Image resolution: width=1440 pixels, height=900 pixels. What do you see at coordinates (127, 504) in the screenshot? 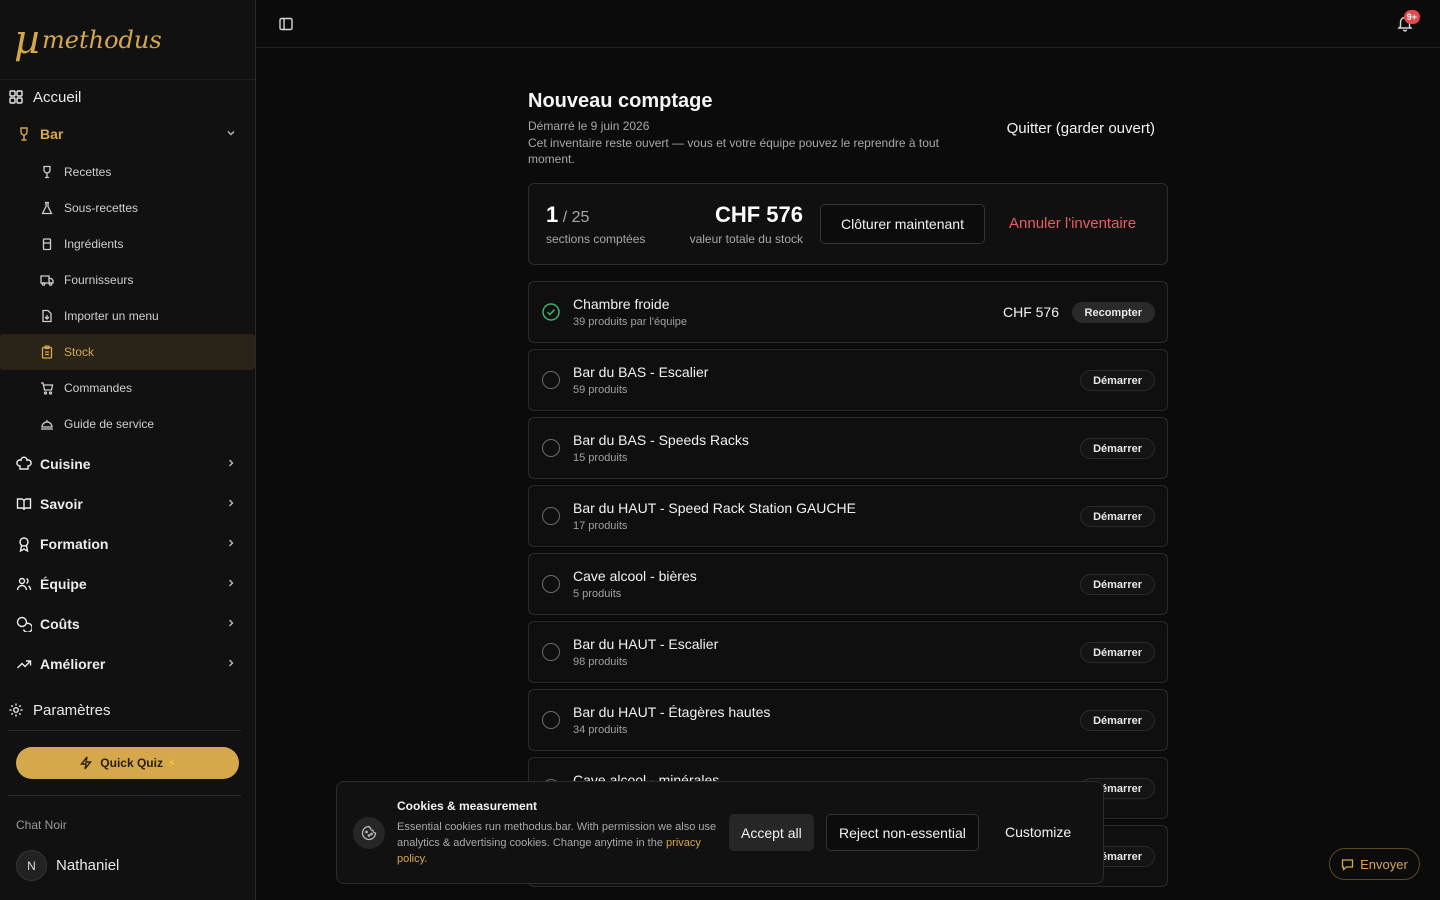
I see `nav-group-savoir: Savoir` at bounding box center [127, 504].